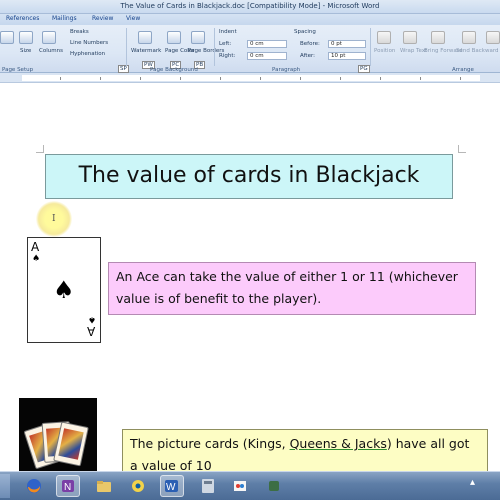 The width and height of the screenshot is (500, 500). I want to click on tab-review: Review, so click(102, 18).